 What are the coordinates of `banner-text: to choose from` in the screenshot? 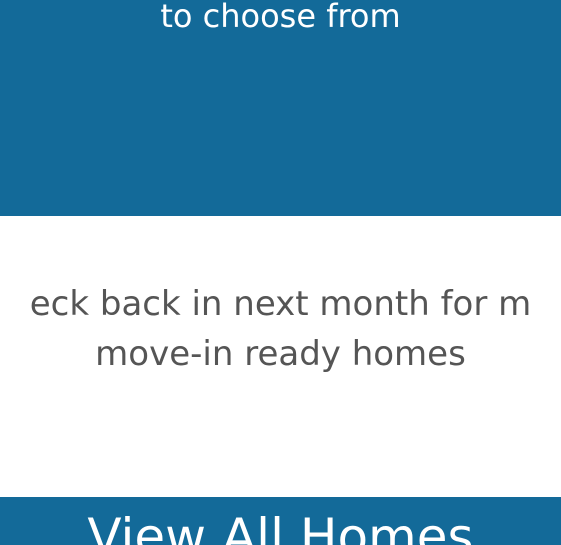 It's located at (280, 17).